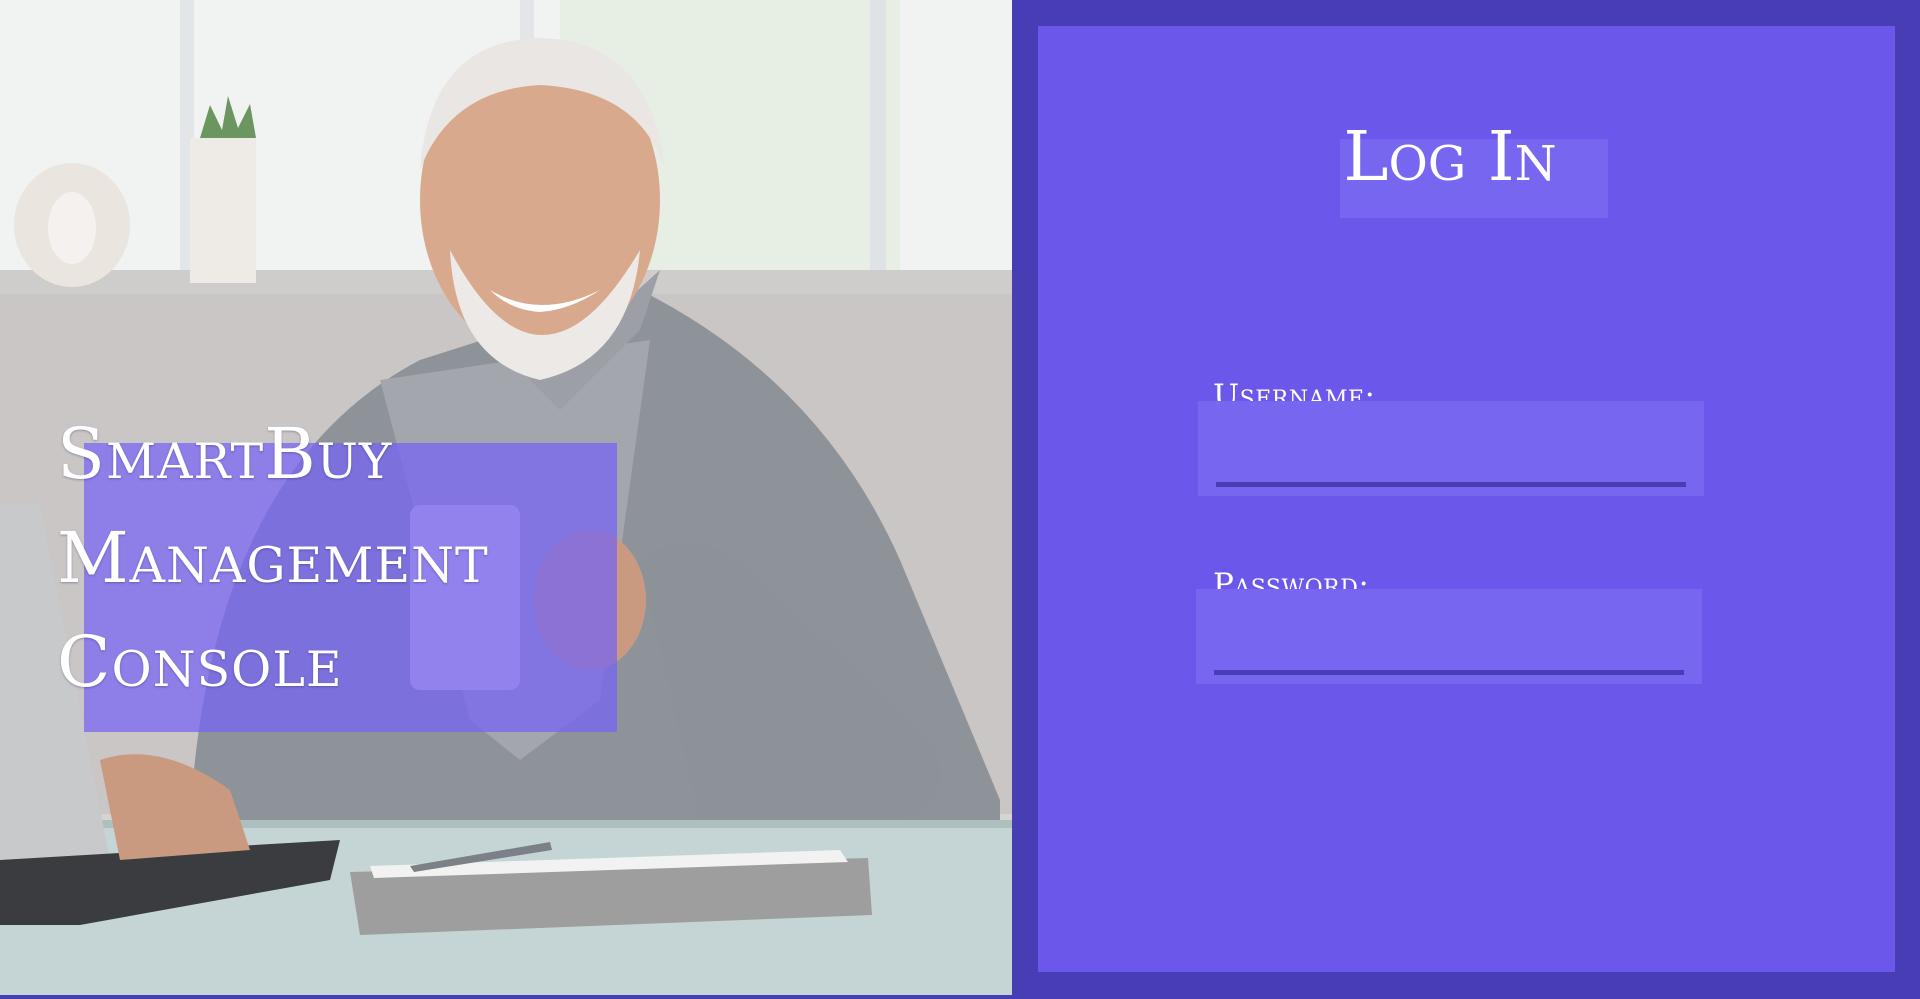 The image size is (1920, 999). I want to click on username-field, so click(1451, 448).